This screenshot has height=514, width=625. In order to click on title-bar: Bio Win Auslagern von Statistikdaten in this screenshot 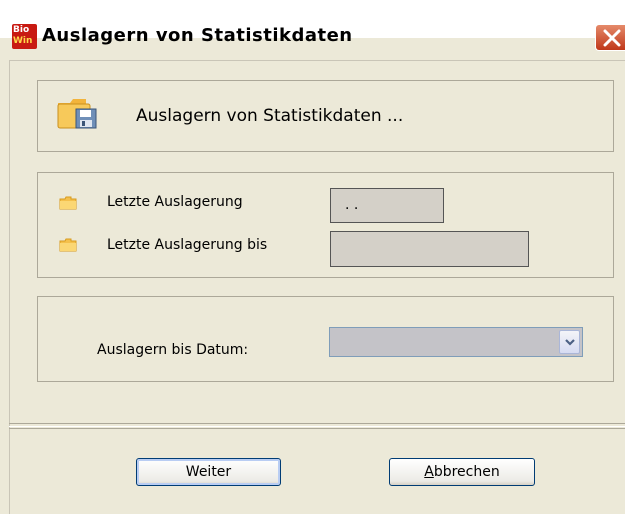, I will do `click(312, 25)`.